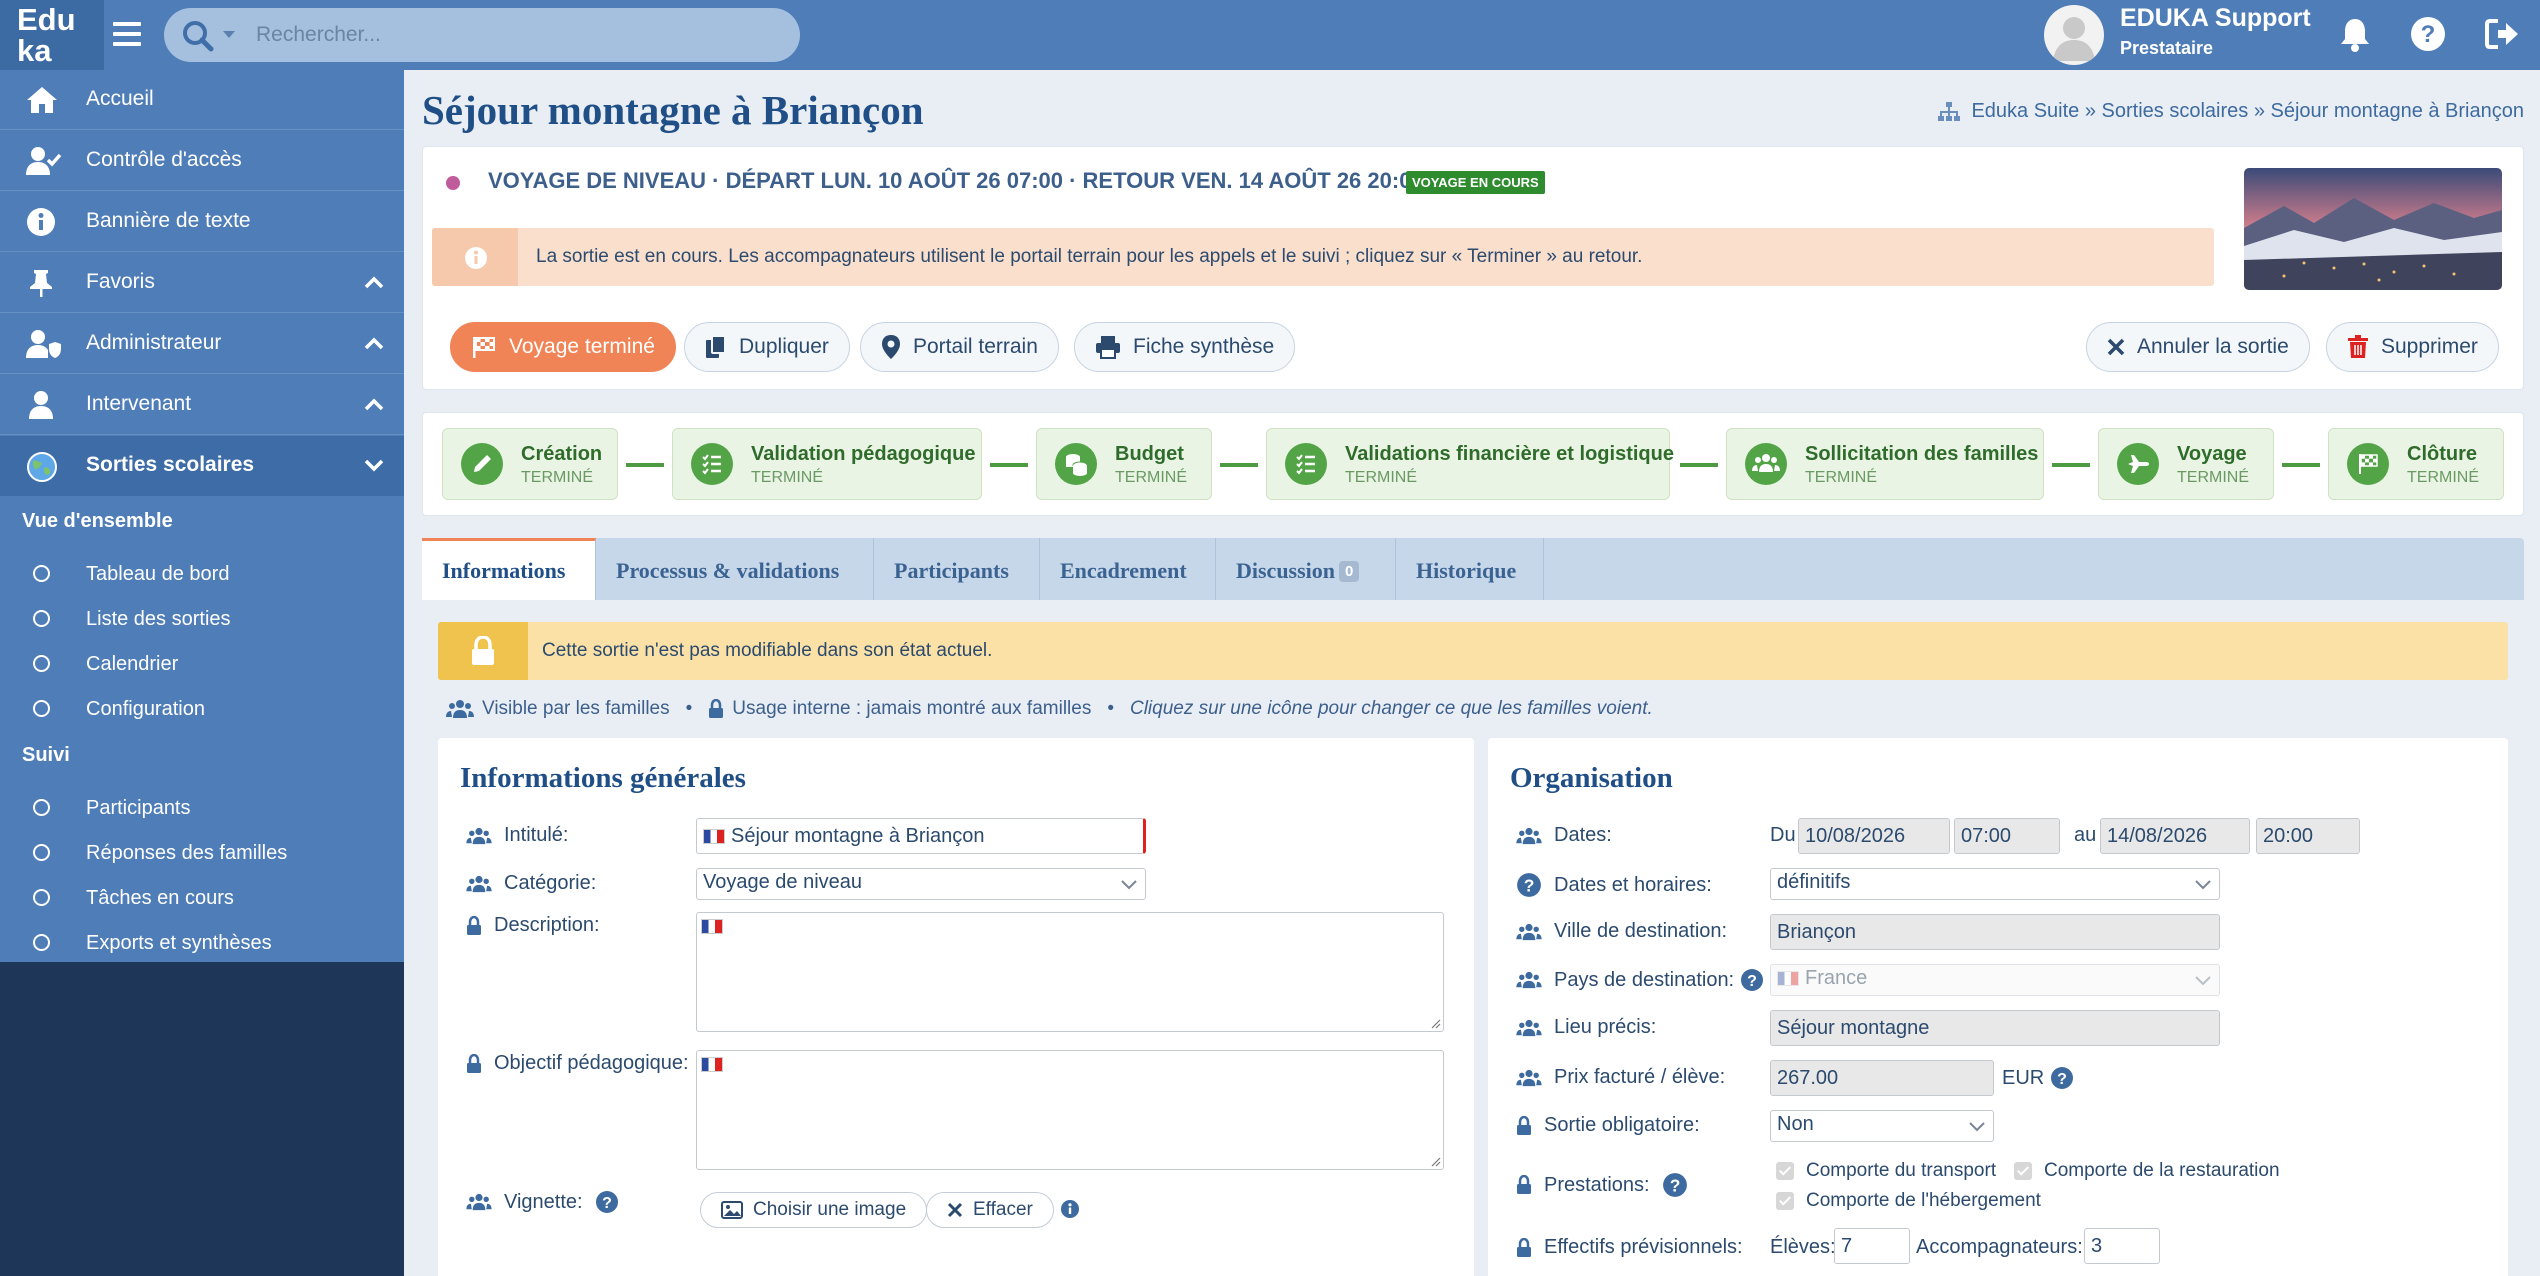  I want to click on flag-fr-icon, so click(1788, 978).